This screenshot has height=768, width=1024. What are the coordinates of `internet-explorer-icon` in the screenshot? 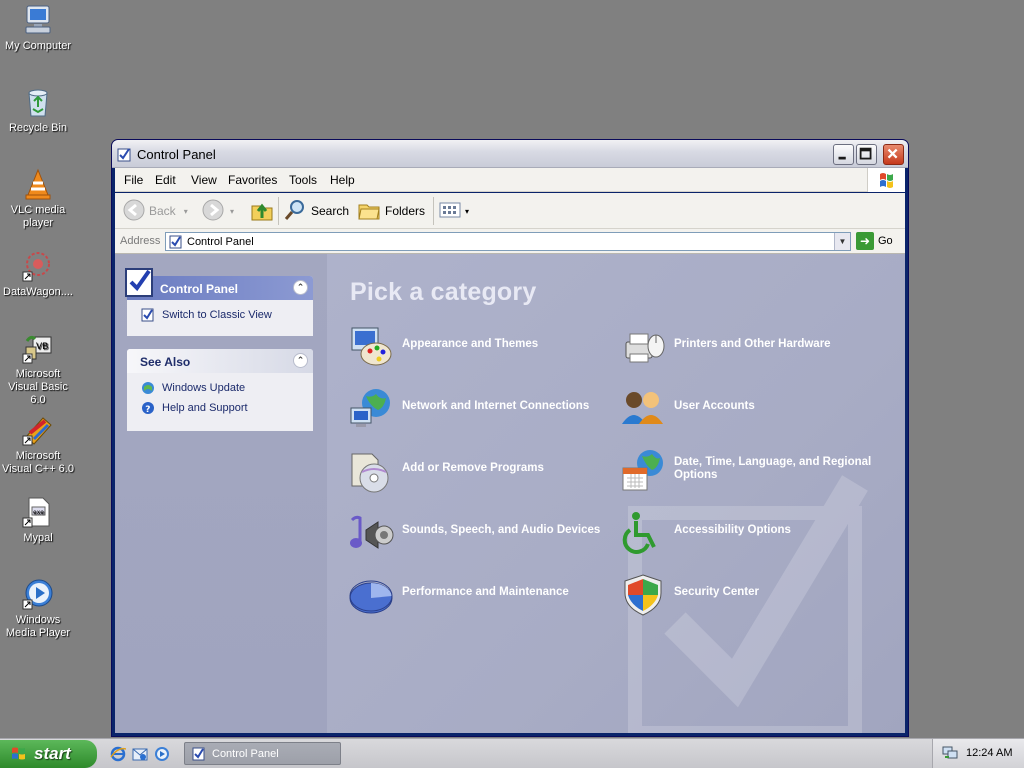 It's located at (118, 754).